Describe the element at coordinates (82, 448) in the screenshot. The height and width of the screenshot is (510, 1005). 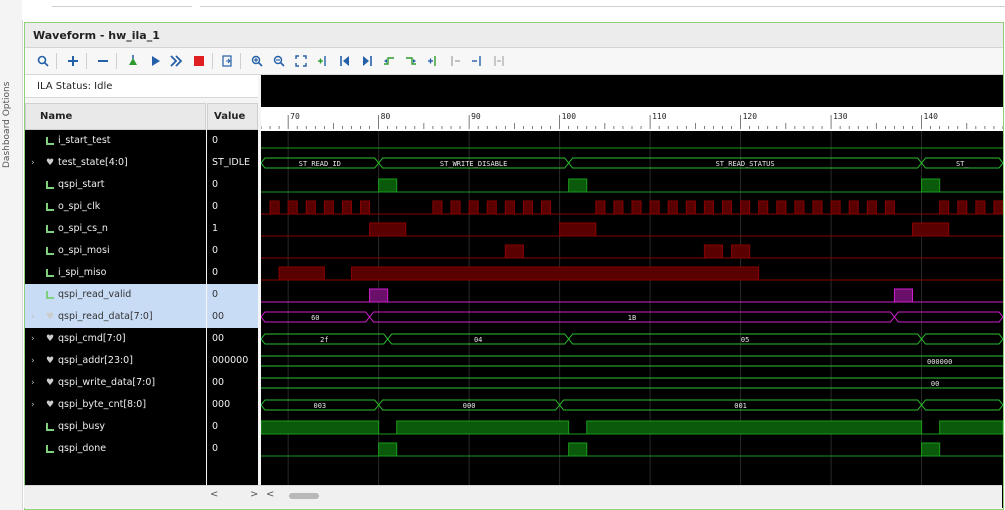
I see `signal-name: qspi_done` at that location.